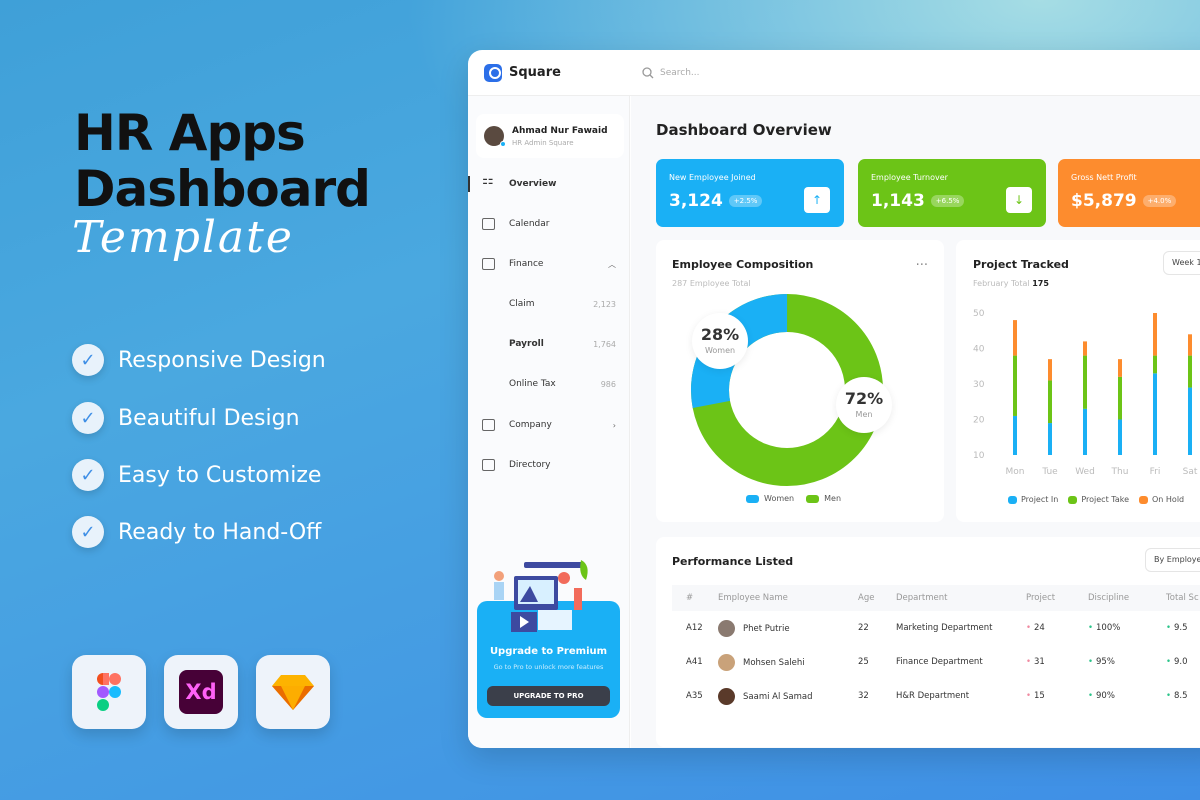 This screenshot has width=1200, height=800. Describe the element at coordinates (549, 224) in the screenshot. I see `sidebar-item-calendar: Calendar` at that location.